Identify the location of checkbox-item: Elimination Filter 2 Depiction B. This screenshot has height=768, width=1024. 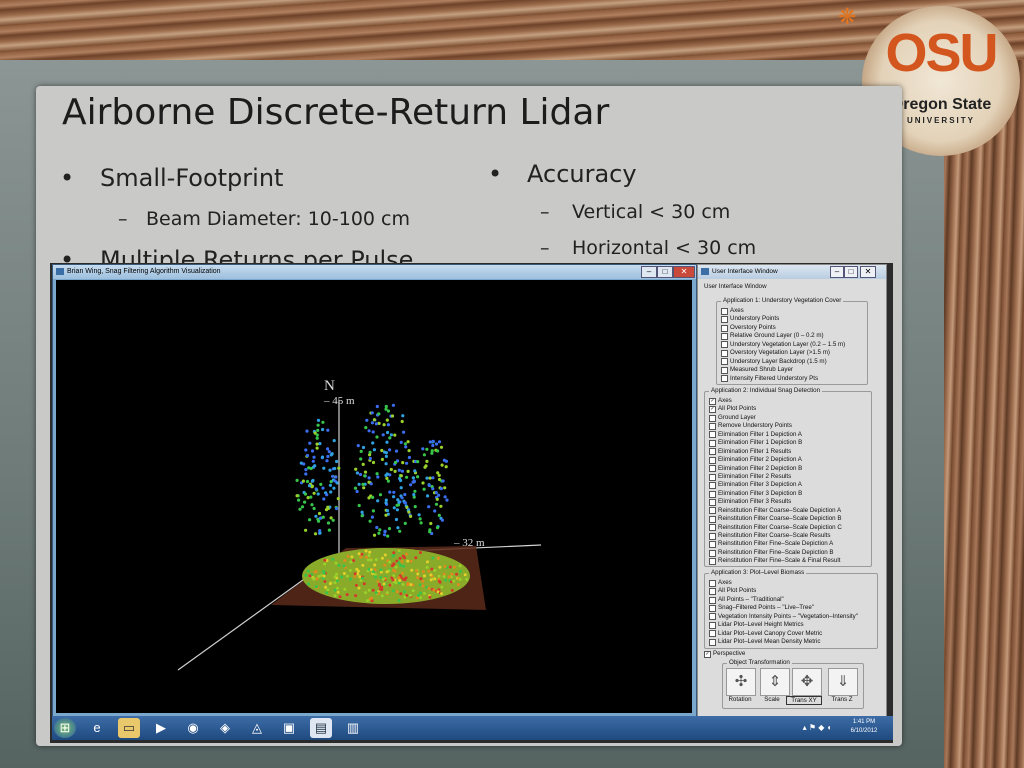
(775, 469).